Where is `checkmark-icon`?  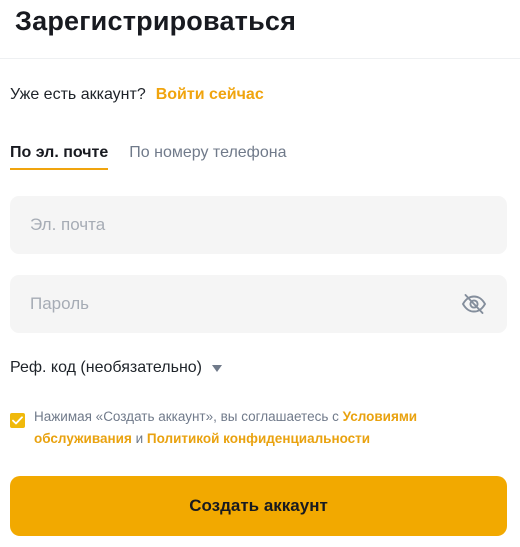
checkmark-icon is located at coordinates (17, 420).